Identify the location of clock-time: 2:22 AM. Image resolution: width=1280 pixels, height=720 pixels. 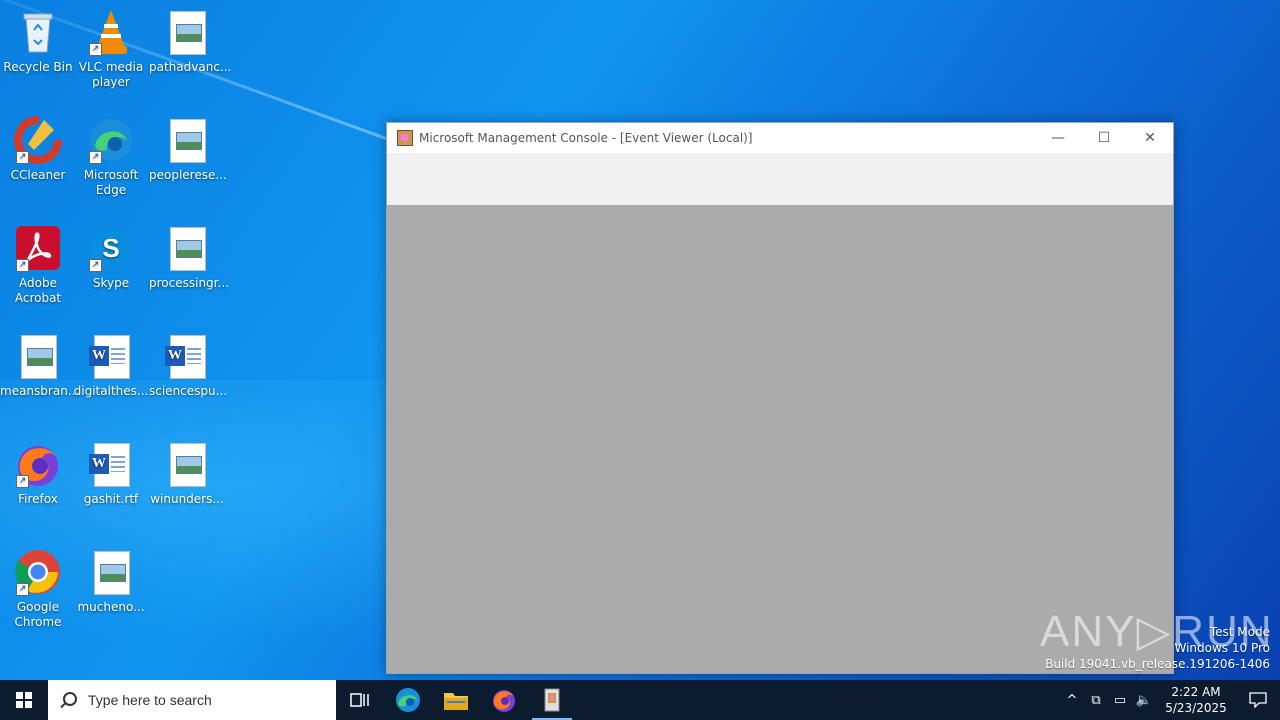
(1196, 692).